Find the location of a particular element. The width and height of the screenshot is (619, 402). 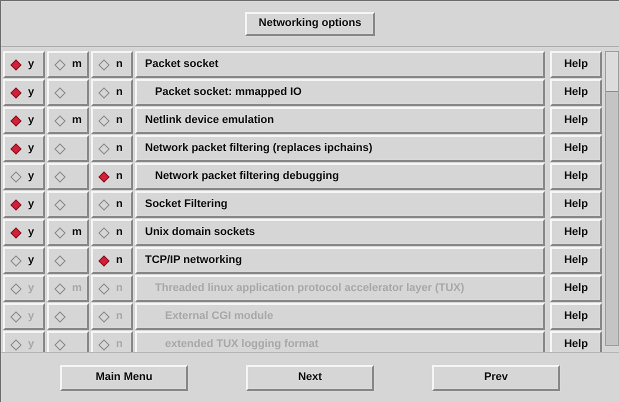

nav-button: Main Menu is located at coordinates (124, 377).